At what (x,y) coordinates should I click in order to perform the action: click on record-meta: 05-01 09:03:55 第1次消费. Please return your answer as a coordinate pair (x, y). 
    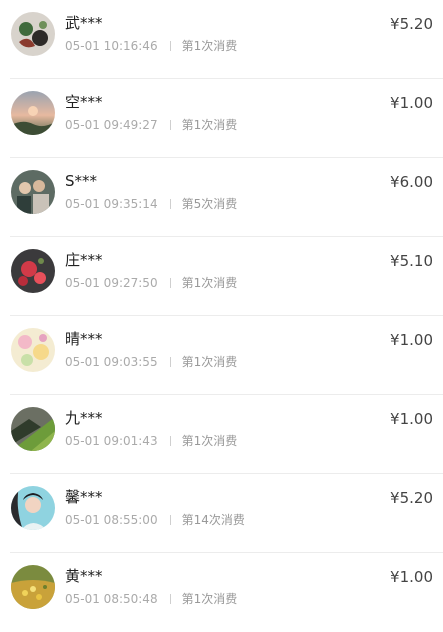
    Looking at the image, I should click on (151, 362).